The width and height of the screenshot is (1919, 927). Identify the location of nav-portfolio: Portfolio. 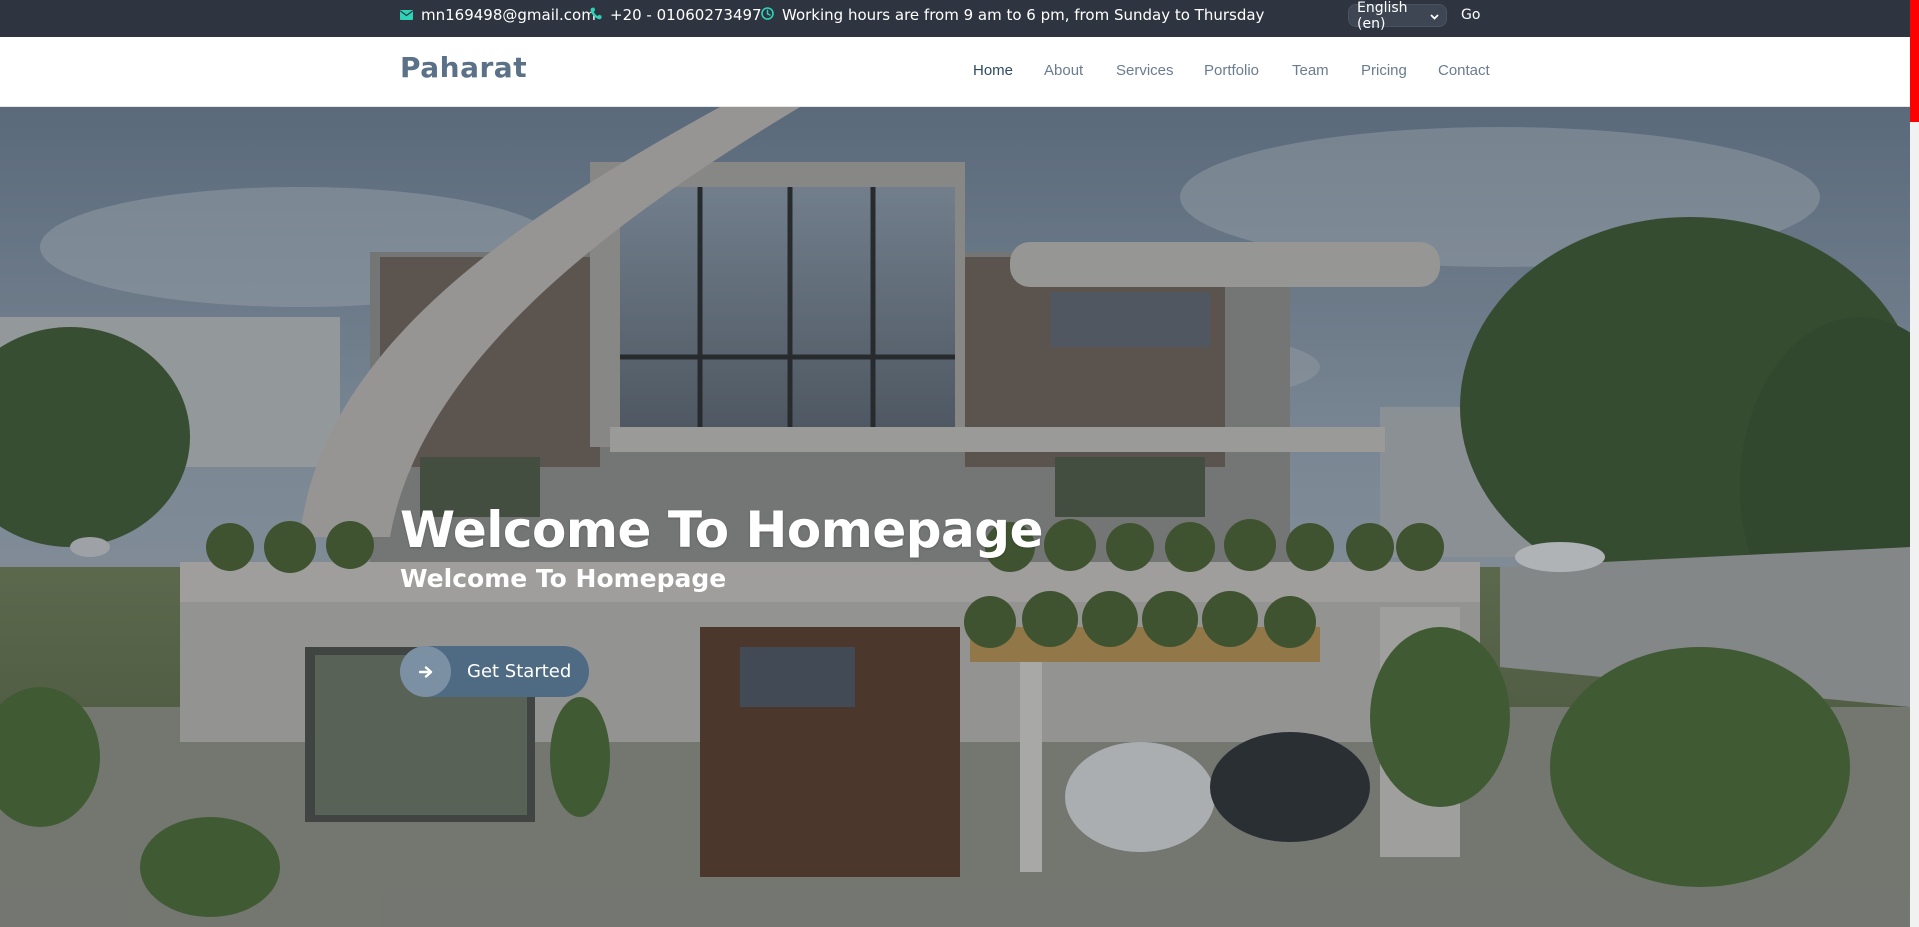
(1231, 71).